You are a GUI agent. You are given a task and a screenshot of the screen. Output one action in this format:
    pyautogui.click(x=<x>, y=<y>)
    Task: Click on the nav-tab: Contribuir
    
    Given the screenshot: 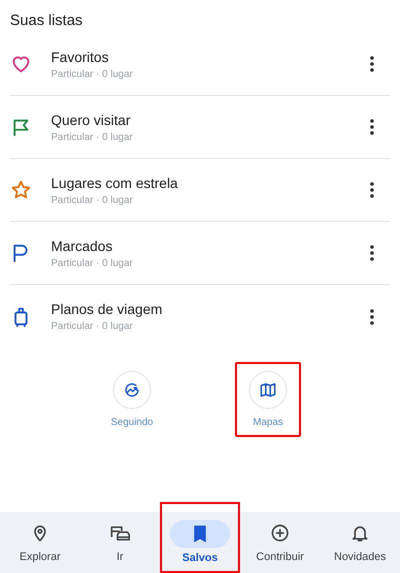 What is the action you would take?
    pyautogui.click(x=280, y=542)
    